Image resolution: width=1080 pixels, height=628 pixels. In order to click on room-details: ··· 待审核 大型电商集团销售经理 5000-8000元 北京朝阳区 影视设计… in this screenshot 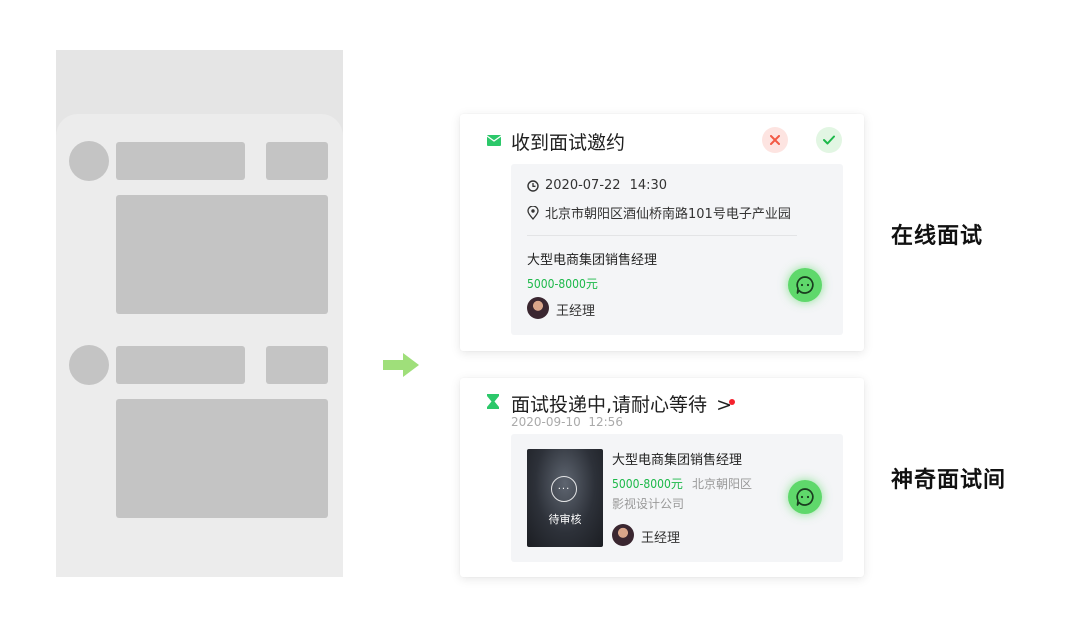, I will do `click(677, 498)`.